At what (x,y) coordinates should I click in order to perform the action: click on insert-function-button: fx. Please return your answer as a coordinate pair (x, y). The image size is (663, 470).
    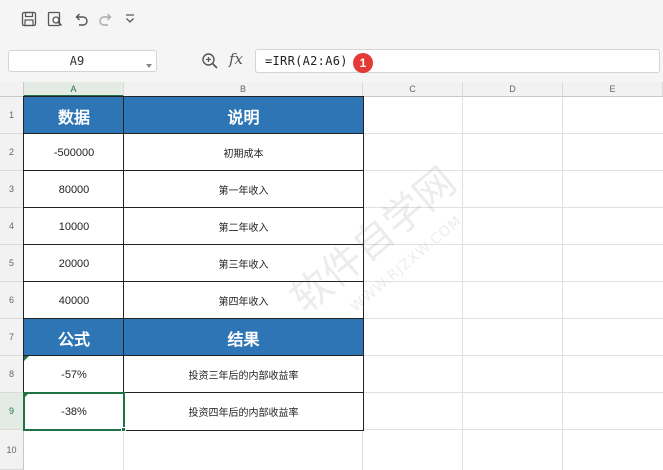
    Looking at the image, I should click on (236, 59).